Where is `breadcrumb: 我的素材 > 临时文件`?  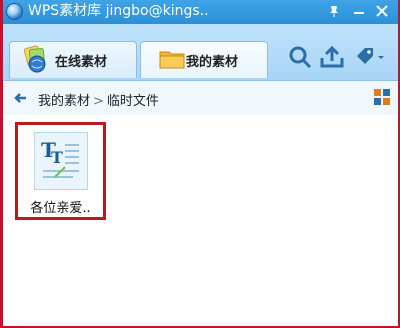
breadcrumb: 我的素材 > 临时文件 is located at coordinates (200, 98).